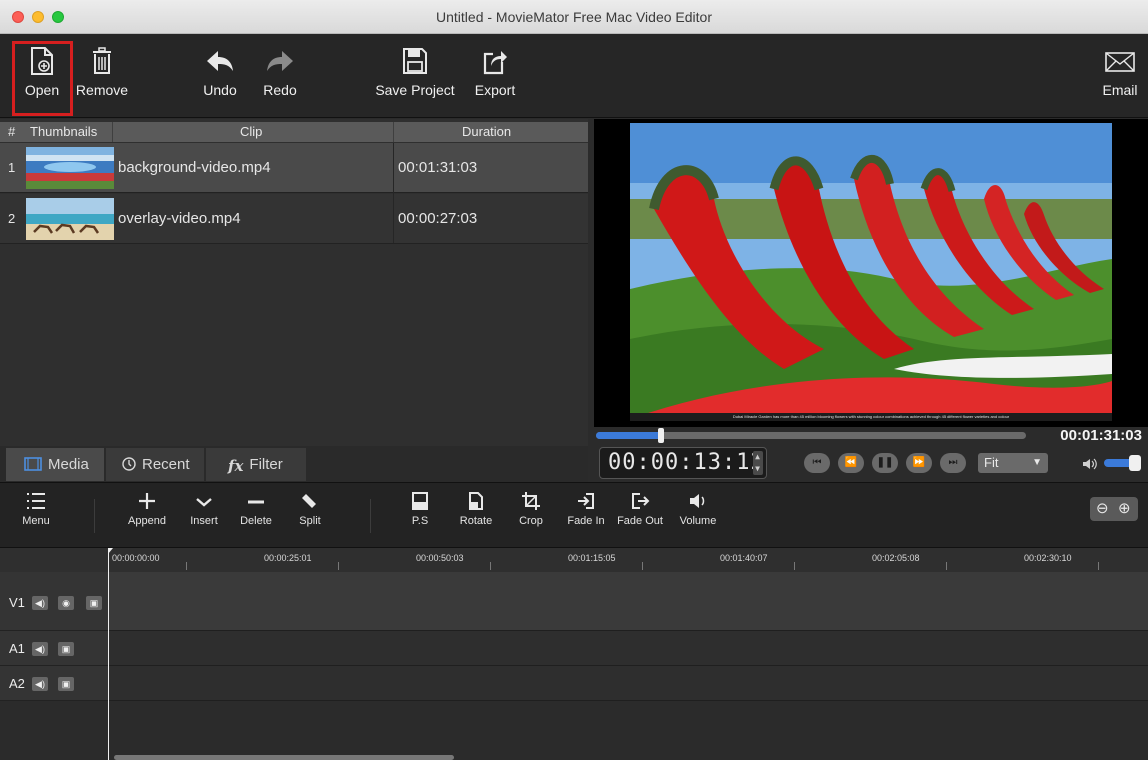  I want to click on fast-forward-icon: ⏩, so click(919, 462).